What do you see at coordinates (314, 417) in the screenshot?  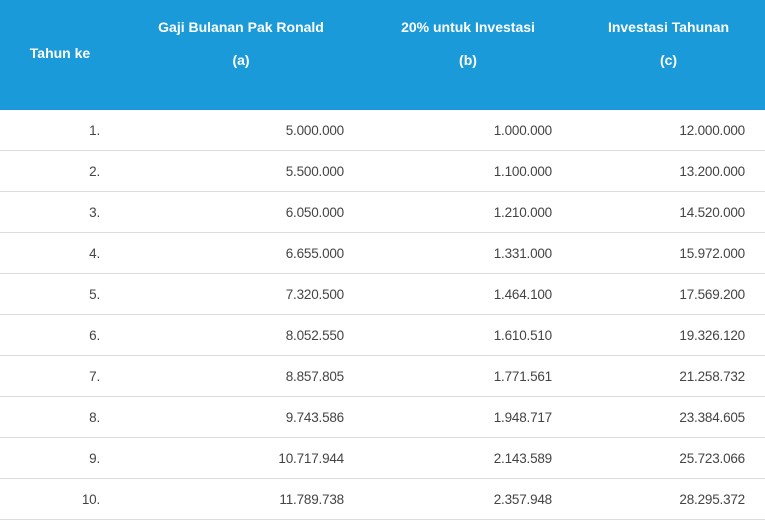 I see `monthly-salary-cell: 9.743.586` at bounding box center [314, 417].